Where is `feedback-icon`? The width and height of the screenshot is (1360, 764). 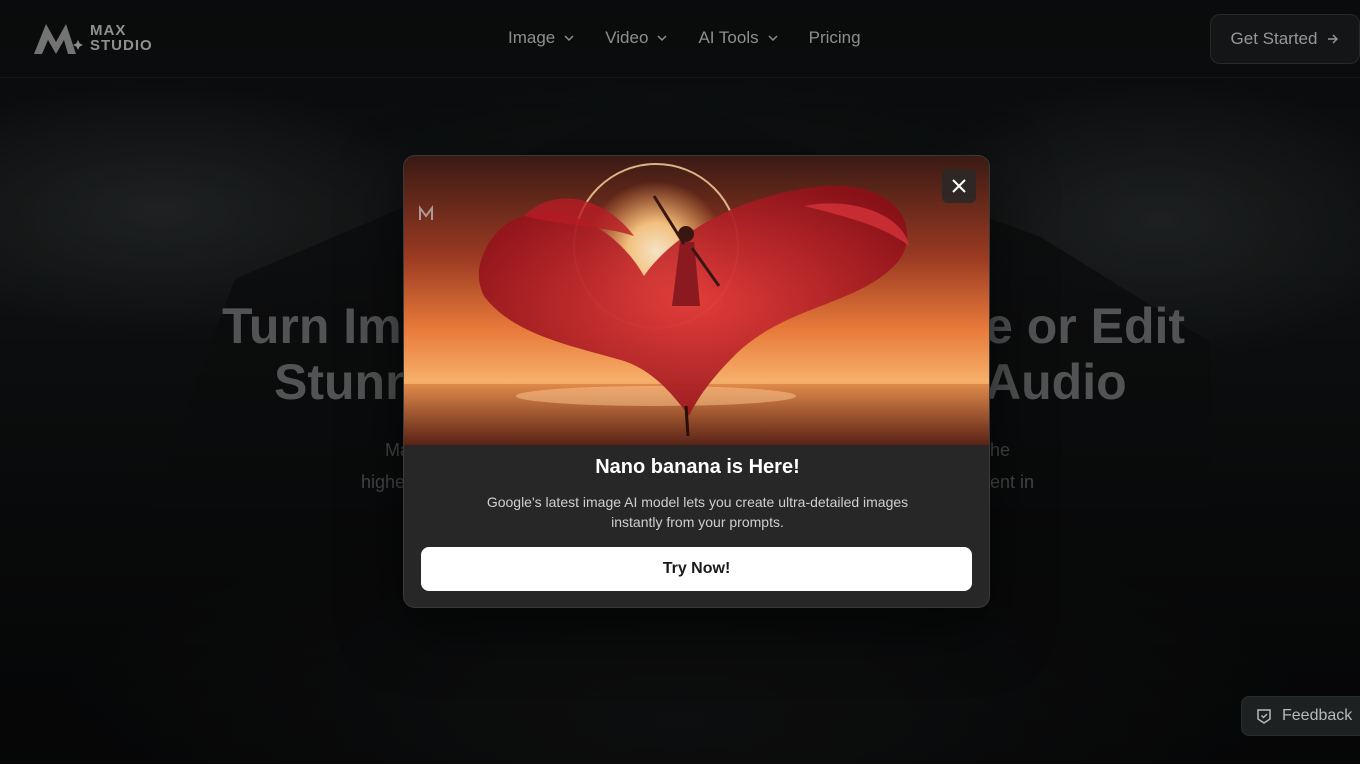 feedback-icon is located at coordinates (1264, 716).